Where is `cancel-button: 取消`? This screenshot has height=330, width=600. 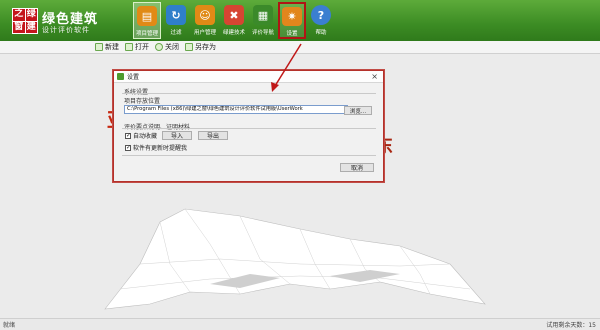 cancel-button: 取消 is located at coordinates (357, 167).